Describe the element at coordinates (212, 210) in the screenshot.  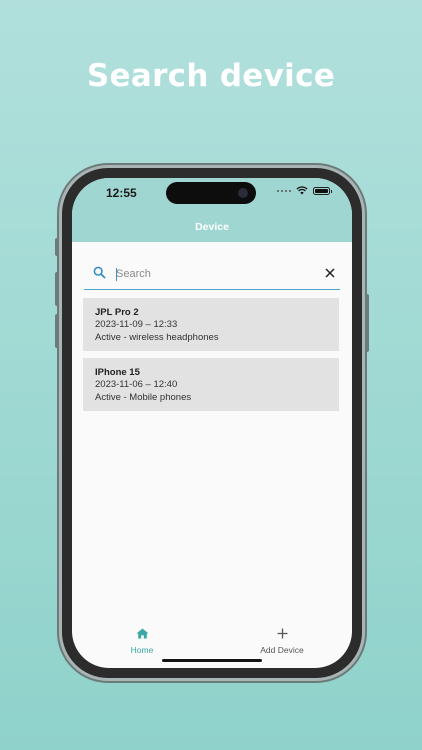
I see `app-bar: 12:55 Device` at that location.